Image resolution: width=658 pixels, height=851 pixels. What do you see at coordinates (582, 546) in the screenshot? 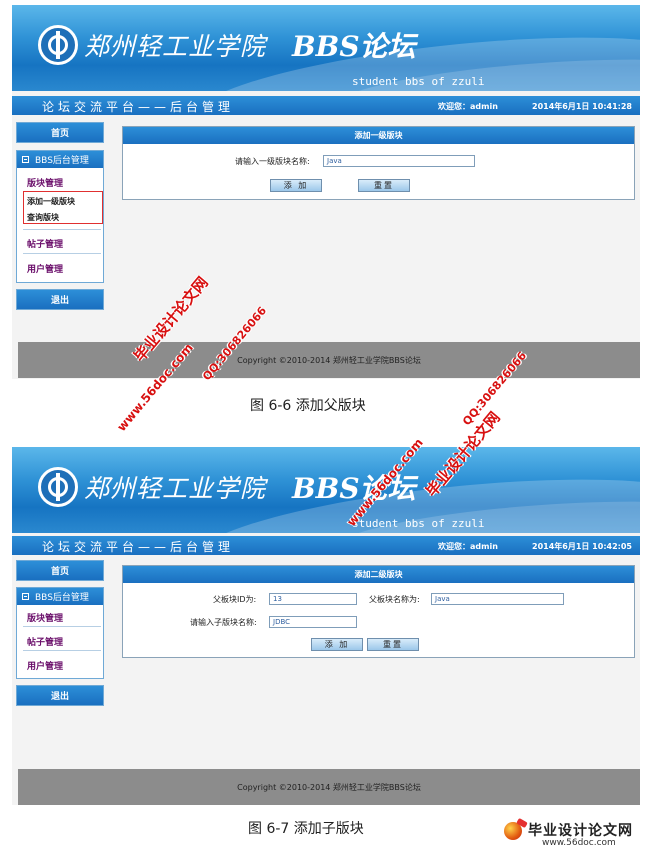
I see `datetime: 2014年6月1日 10:42:05` at bounding box center [582, 546].